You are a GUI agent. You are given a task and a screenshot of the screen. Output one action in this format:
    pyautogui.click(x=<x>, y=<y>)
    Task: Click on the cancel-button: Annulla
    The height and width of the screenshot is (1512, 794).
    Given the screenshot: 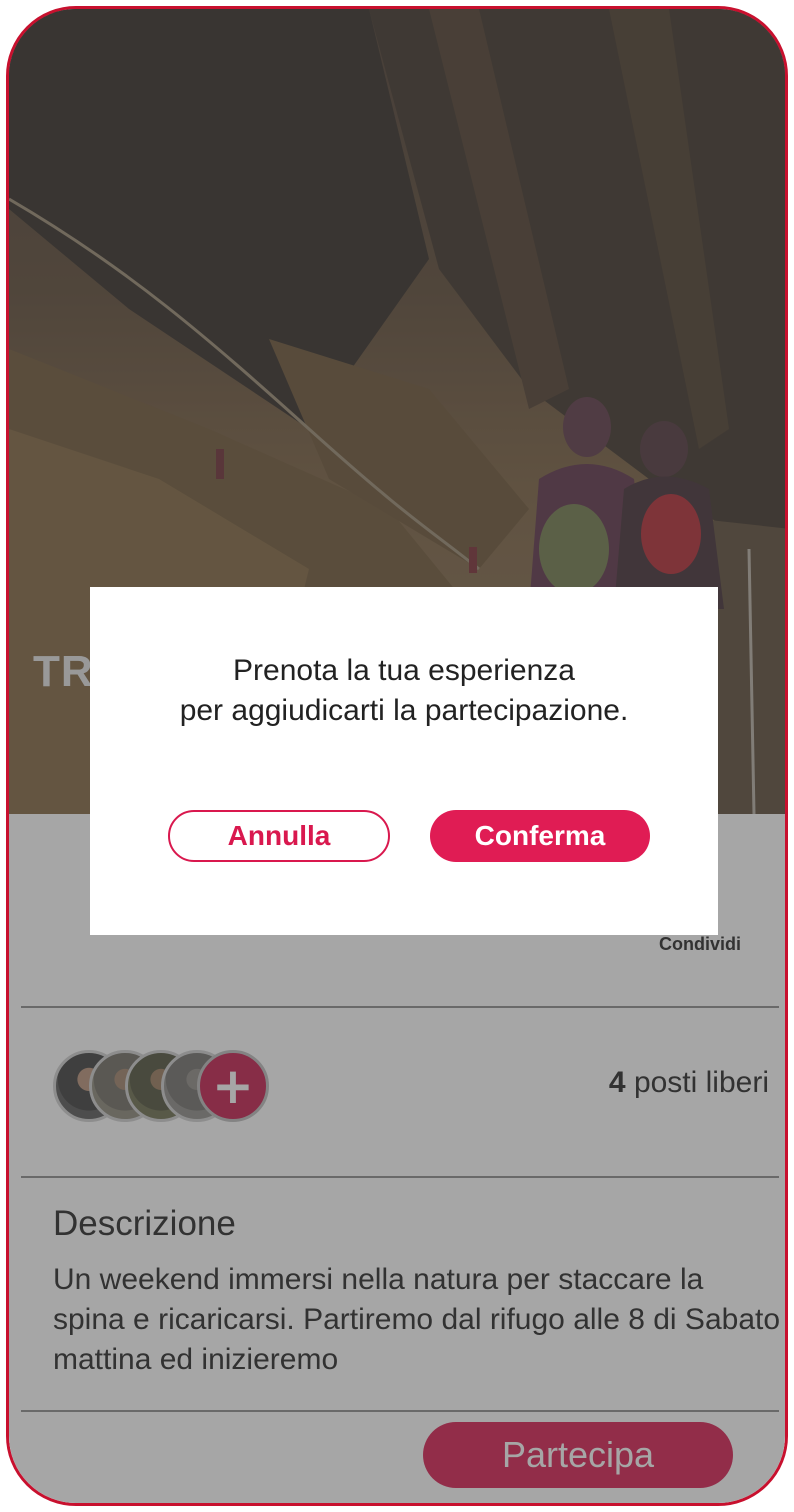 What is the action you would take?
    pyautogui.click(x=279, y=836)
    